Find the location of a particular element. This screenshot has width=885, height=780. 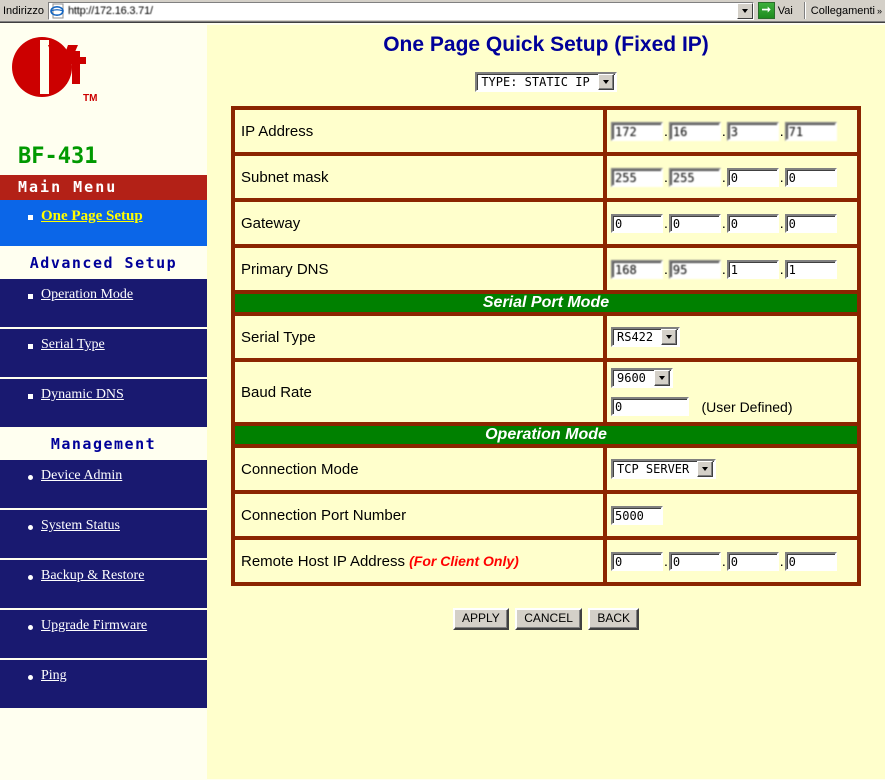

apply-button: APPLY is located at coordinates (480, 619).